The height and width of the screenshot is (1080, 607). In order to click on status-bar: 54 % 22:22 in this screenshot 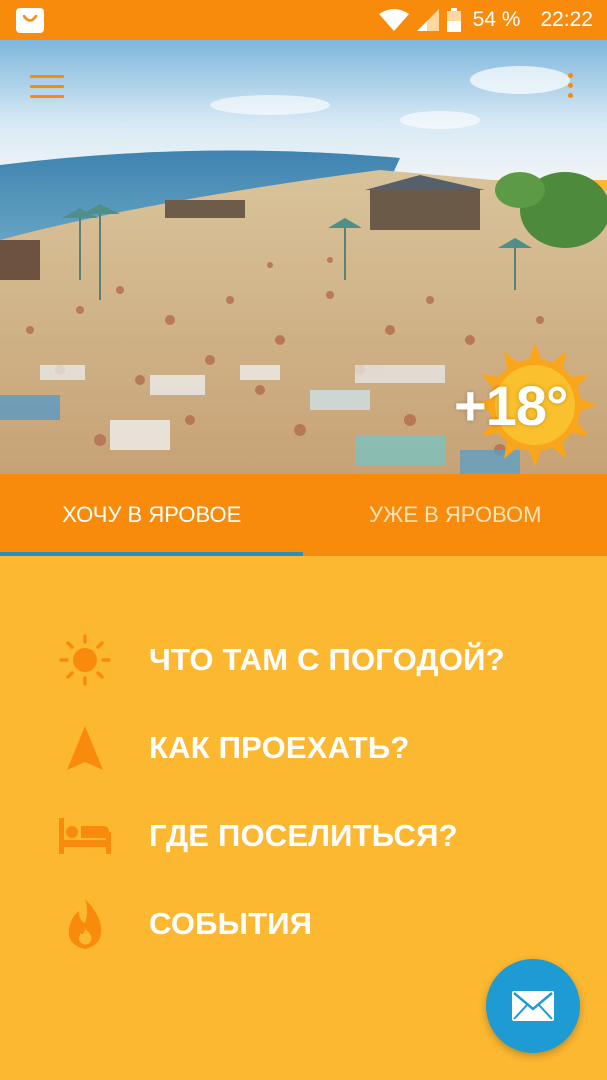, I will do `click(303, 20)`.